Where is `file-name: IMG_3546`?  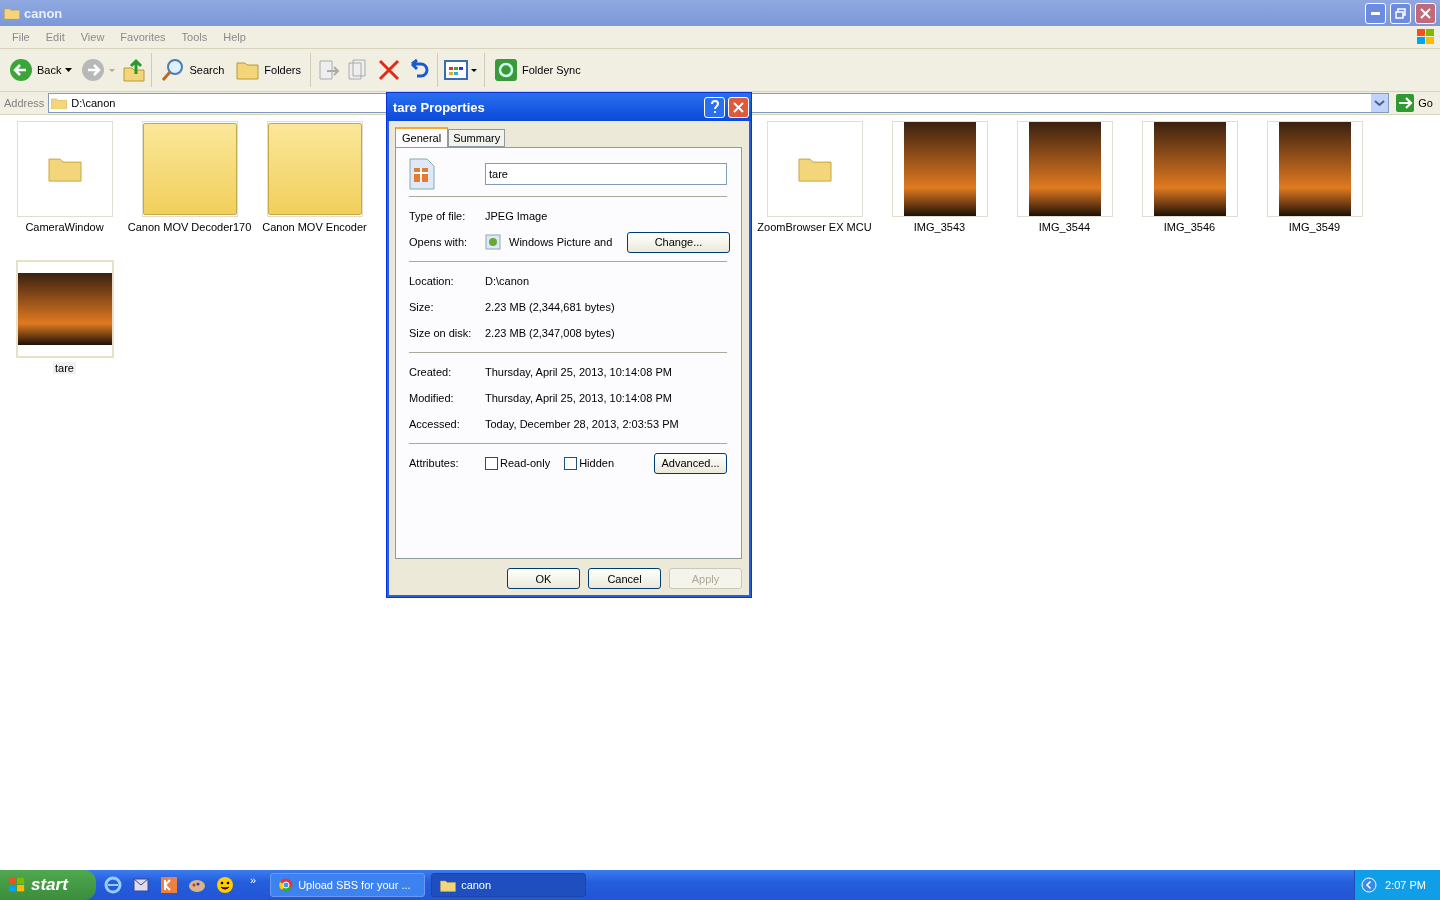
file-name: IMG_3546 is located at coordinates (1189, 227).